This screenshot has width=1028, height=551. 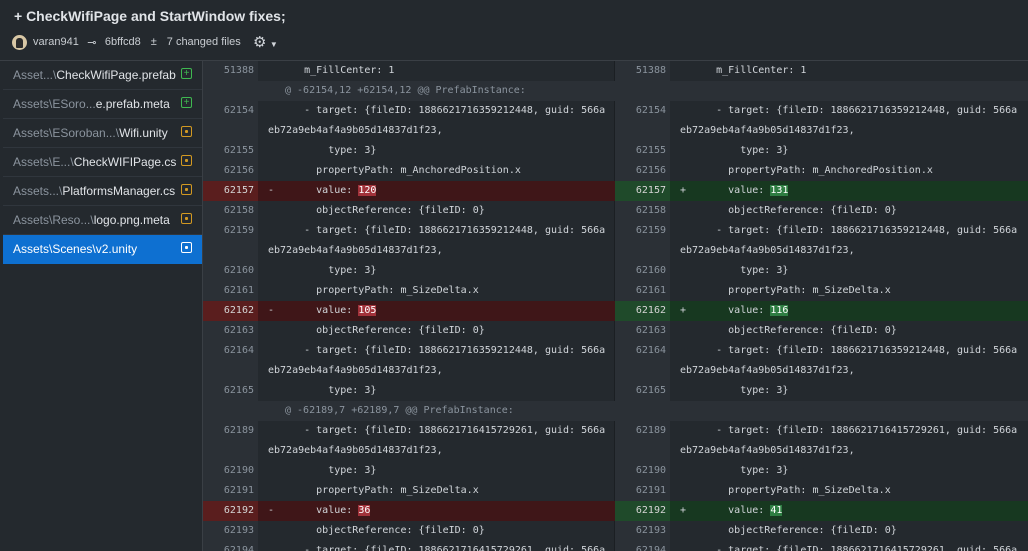 I want to click on file-path-dir: Asset...\, so click(x=35, y=75).